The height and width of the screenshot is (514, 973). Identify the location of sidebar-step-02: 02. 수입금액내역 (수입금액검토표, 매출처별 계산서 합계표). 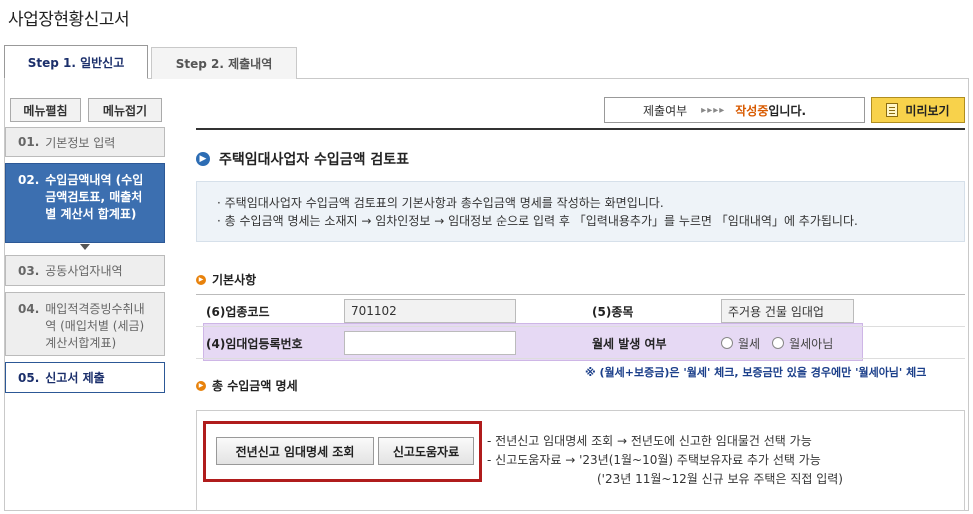
(85, 203).